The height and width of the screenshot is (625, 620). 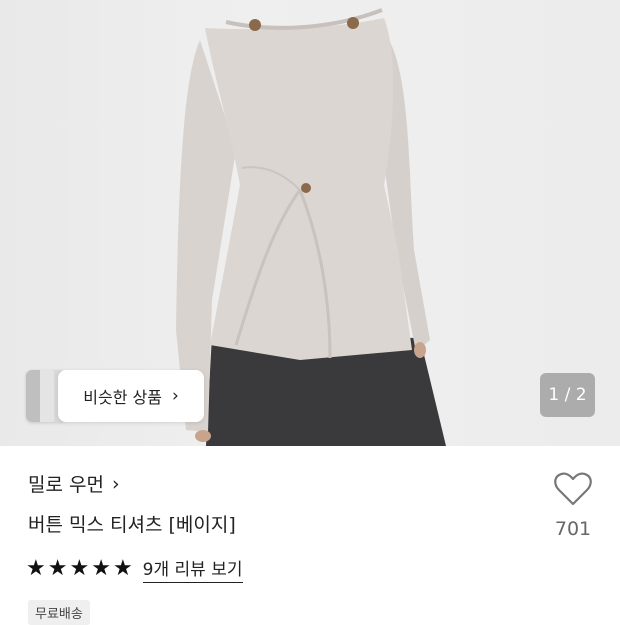 I want to click on rating-row: ★ ★ ★ ★ ★ 9개 리뷰 보기, so click(x=134, y=569).